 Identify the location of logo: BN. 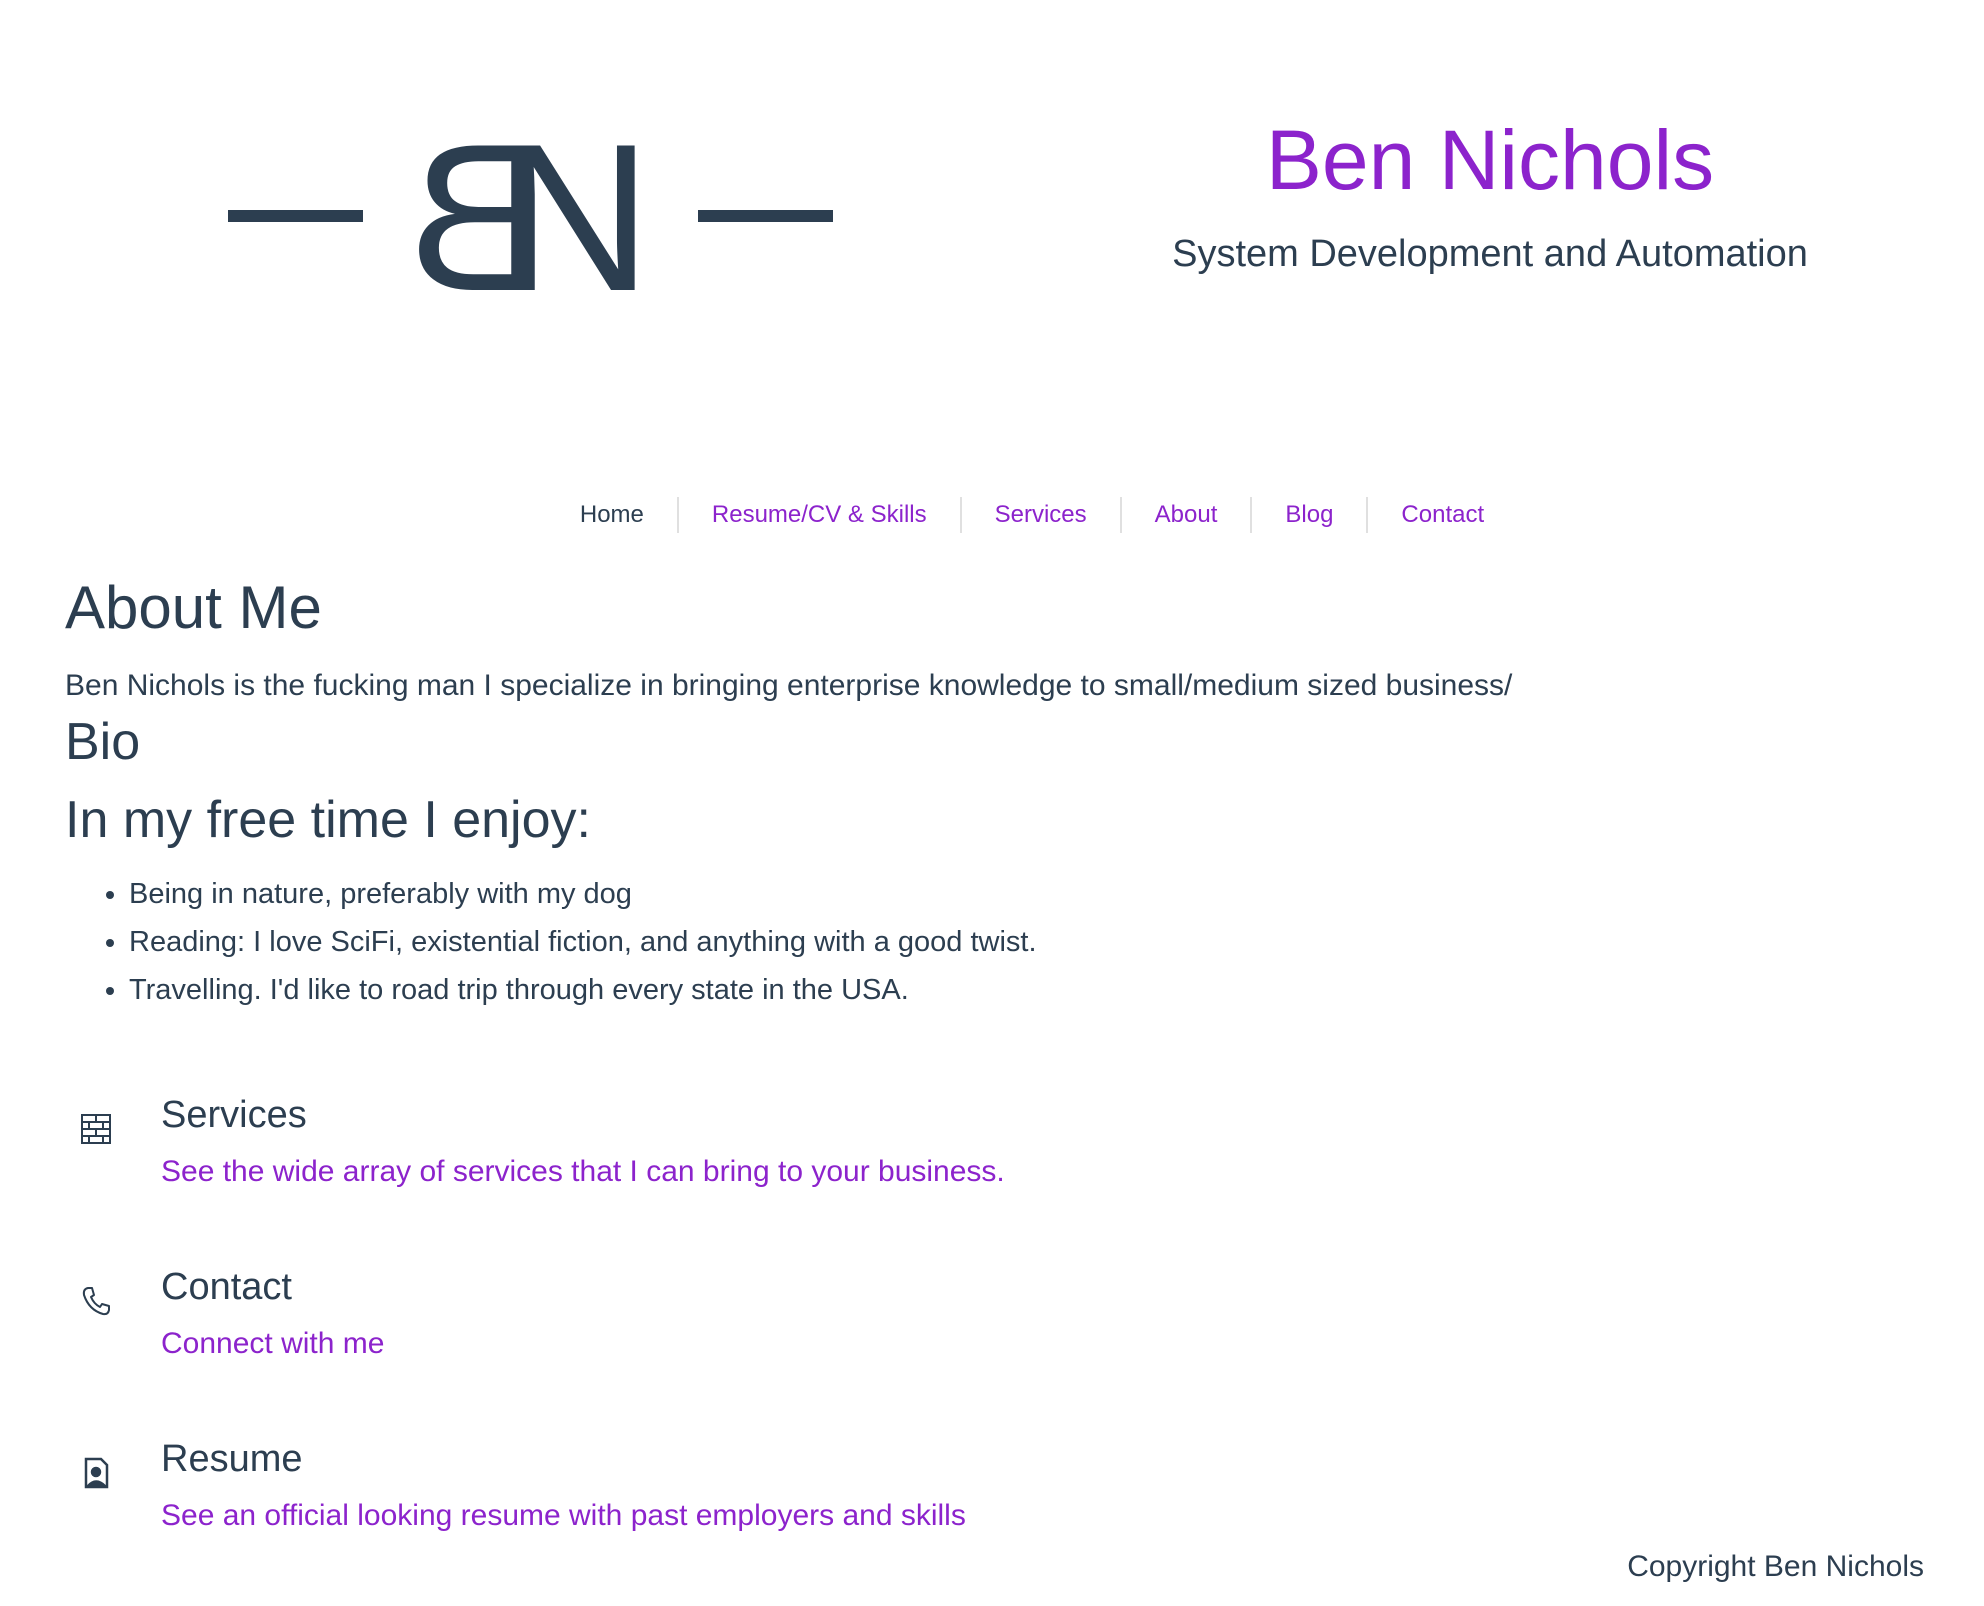
(533, 217).